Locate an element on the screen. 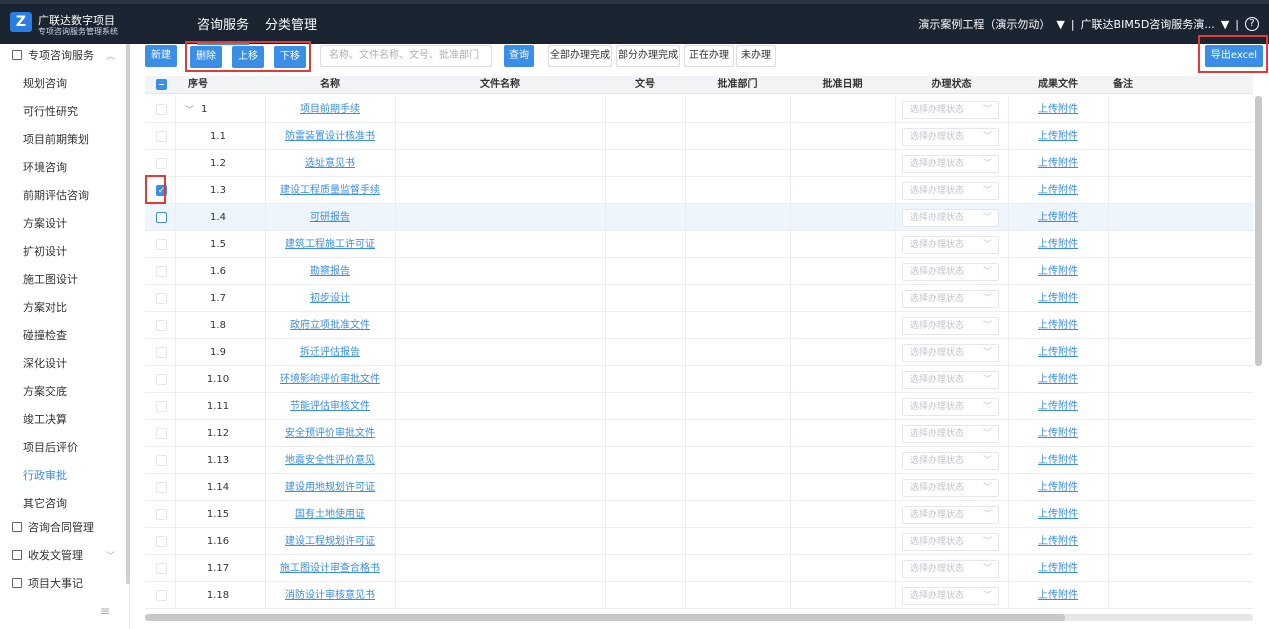  project-selector: 演示案例工程（演示勿动） is located at coordinates (984, 24).